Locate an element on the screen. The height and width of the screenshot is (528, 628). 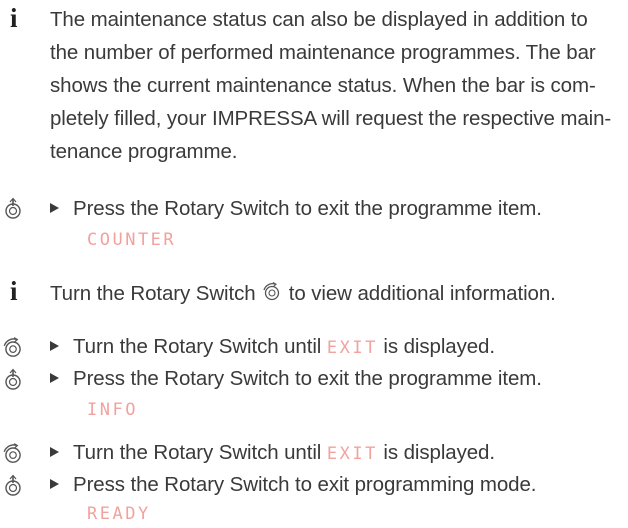
info-line: tenance programme. is located at coordinates (144, 151).